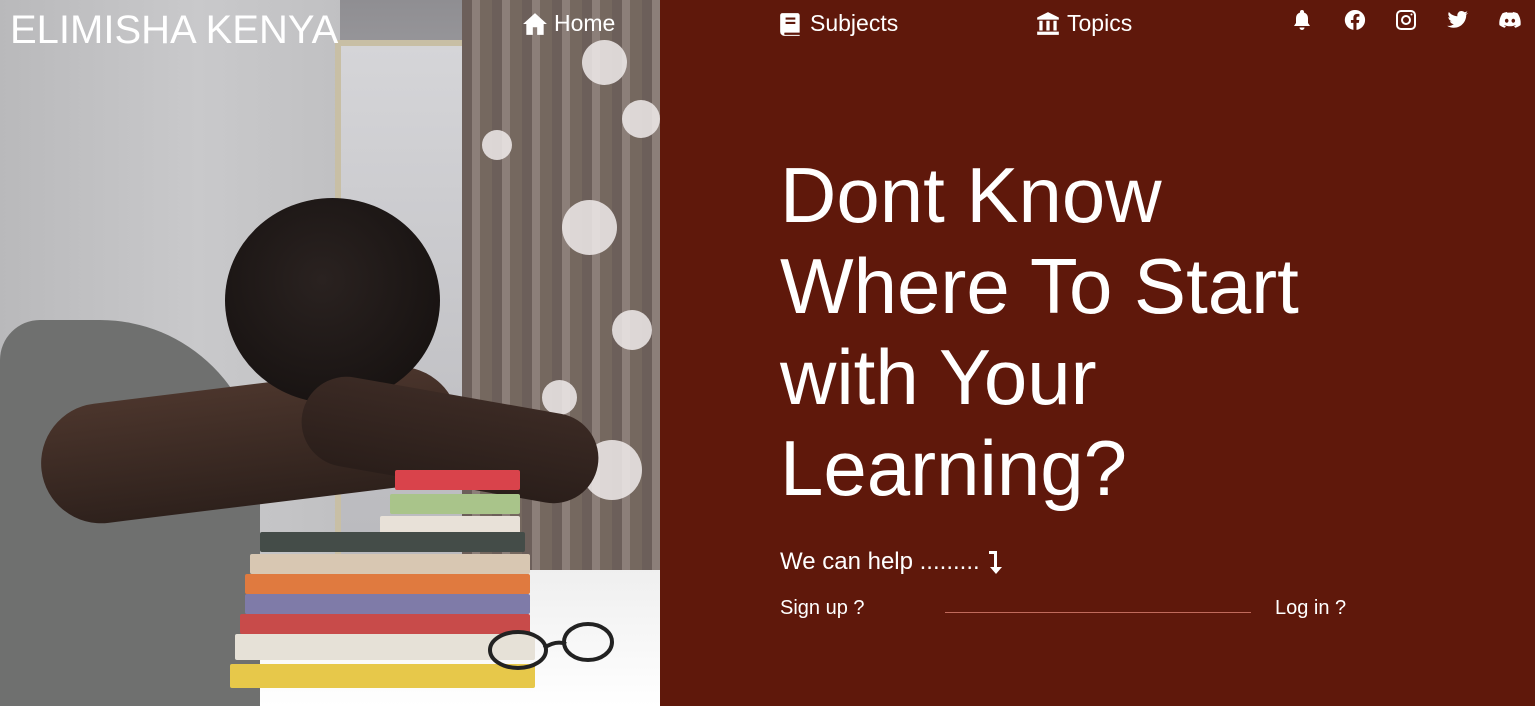  Describe the element at coordinates (332, 300) in the screenshot. I see `photo-person-head` at that location.